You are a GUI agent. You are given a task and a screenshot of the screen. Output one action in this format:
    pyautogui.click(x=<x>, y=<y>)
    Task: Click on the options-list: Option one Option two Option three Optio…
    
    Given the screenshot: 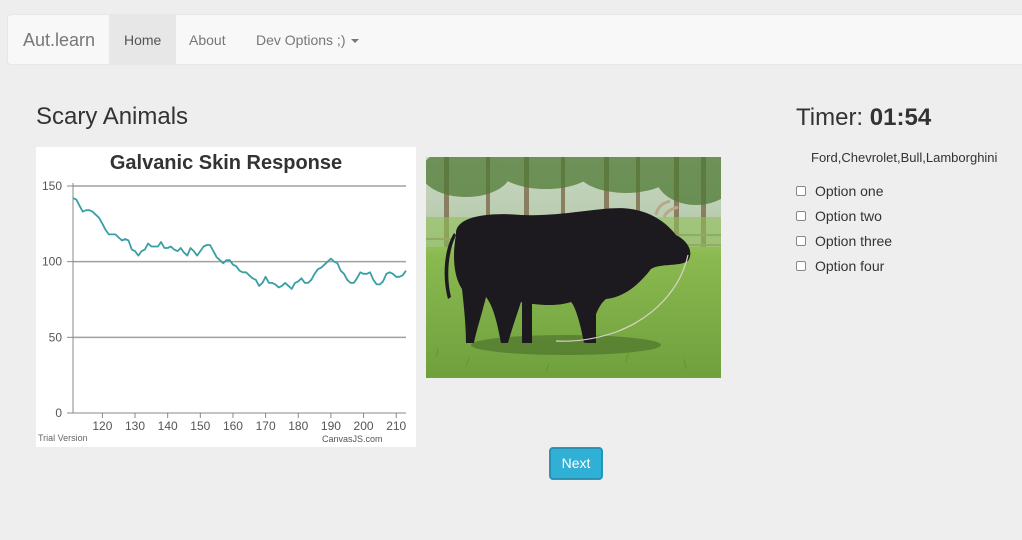 What is the action you would take?
    pyautogui.click(x=844, y=228)
    